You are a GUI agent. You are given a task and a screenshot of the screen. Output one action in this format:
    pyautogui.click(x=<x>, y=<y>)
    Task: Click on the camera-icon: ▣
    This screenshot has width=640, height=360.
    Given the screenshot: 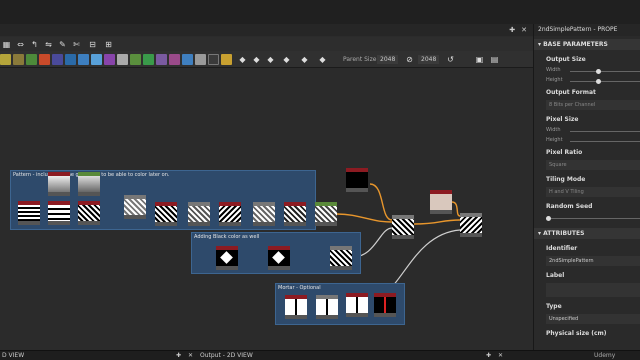 What is the action you would take?
    pyautogui.click(x=479, y=59)
    